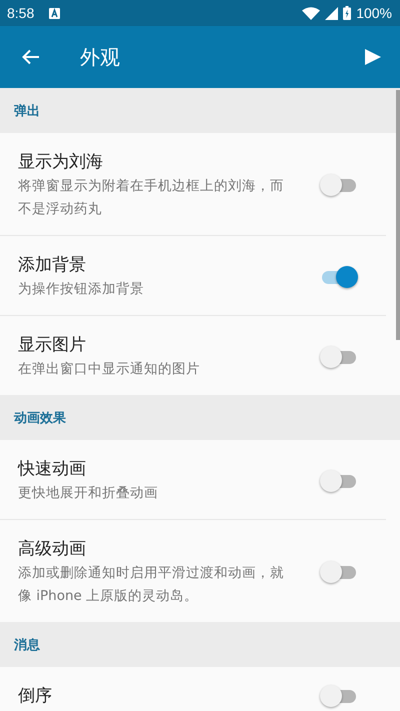  What do you see at coordinates (347, 13) in the screenshot?
I see `battery-icon` at bounding box center [347, 13].